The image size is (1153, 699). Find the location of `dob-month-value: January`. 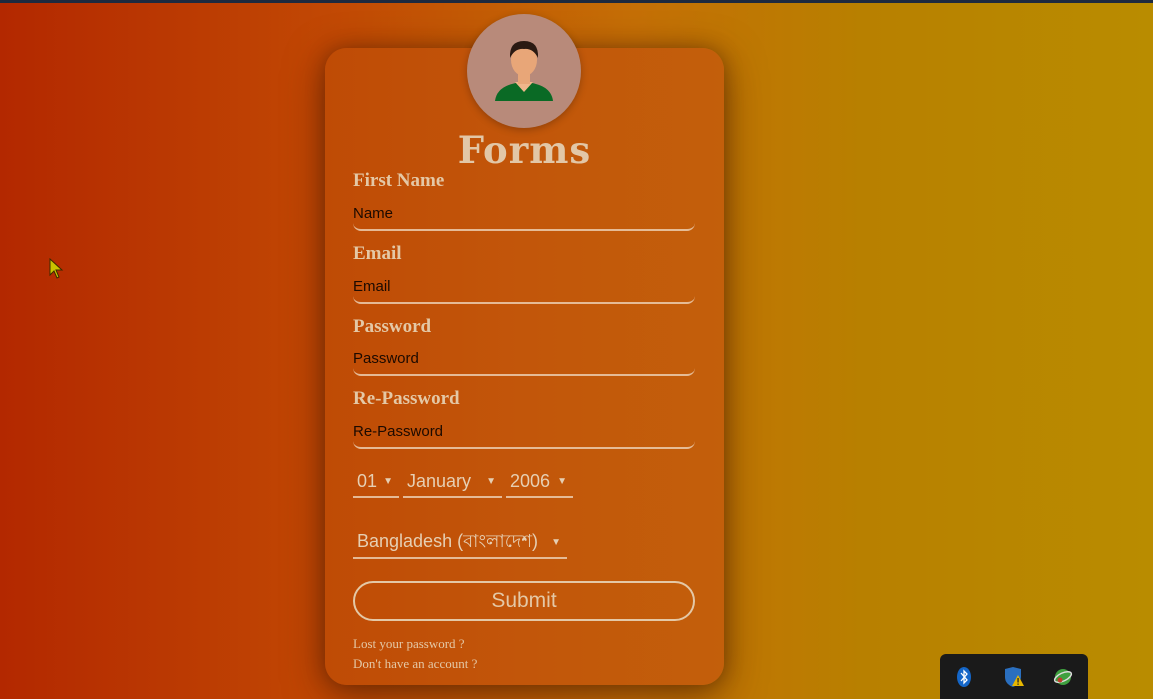

dob-month-value: January is located at coordinates (439, 480).